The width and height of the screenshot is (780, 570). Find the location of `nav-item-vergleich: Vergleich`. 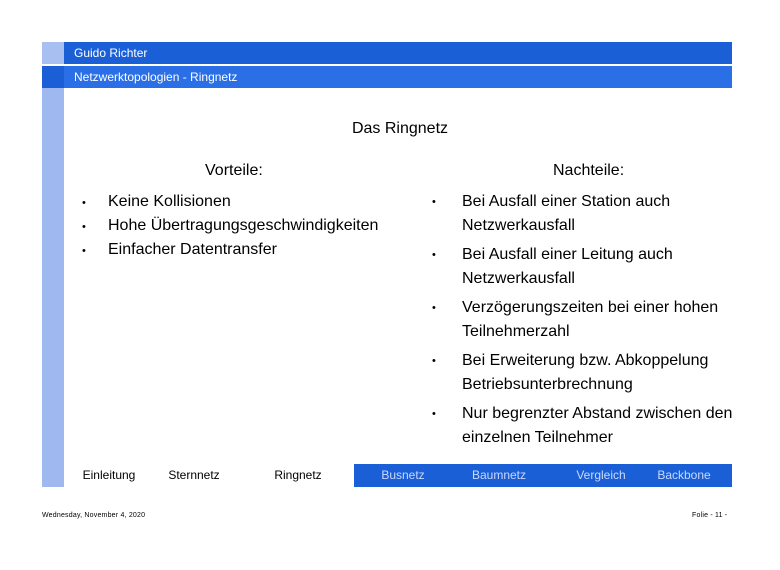

nav-item-vergleich: Vergleich is located at coordinates (601, 475).